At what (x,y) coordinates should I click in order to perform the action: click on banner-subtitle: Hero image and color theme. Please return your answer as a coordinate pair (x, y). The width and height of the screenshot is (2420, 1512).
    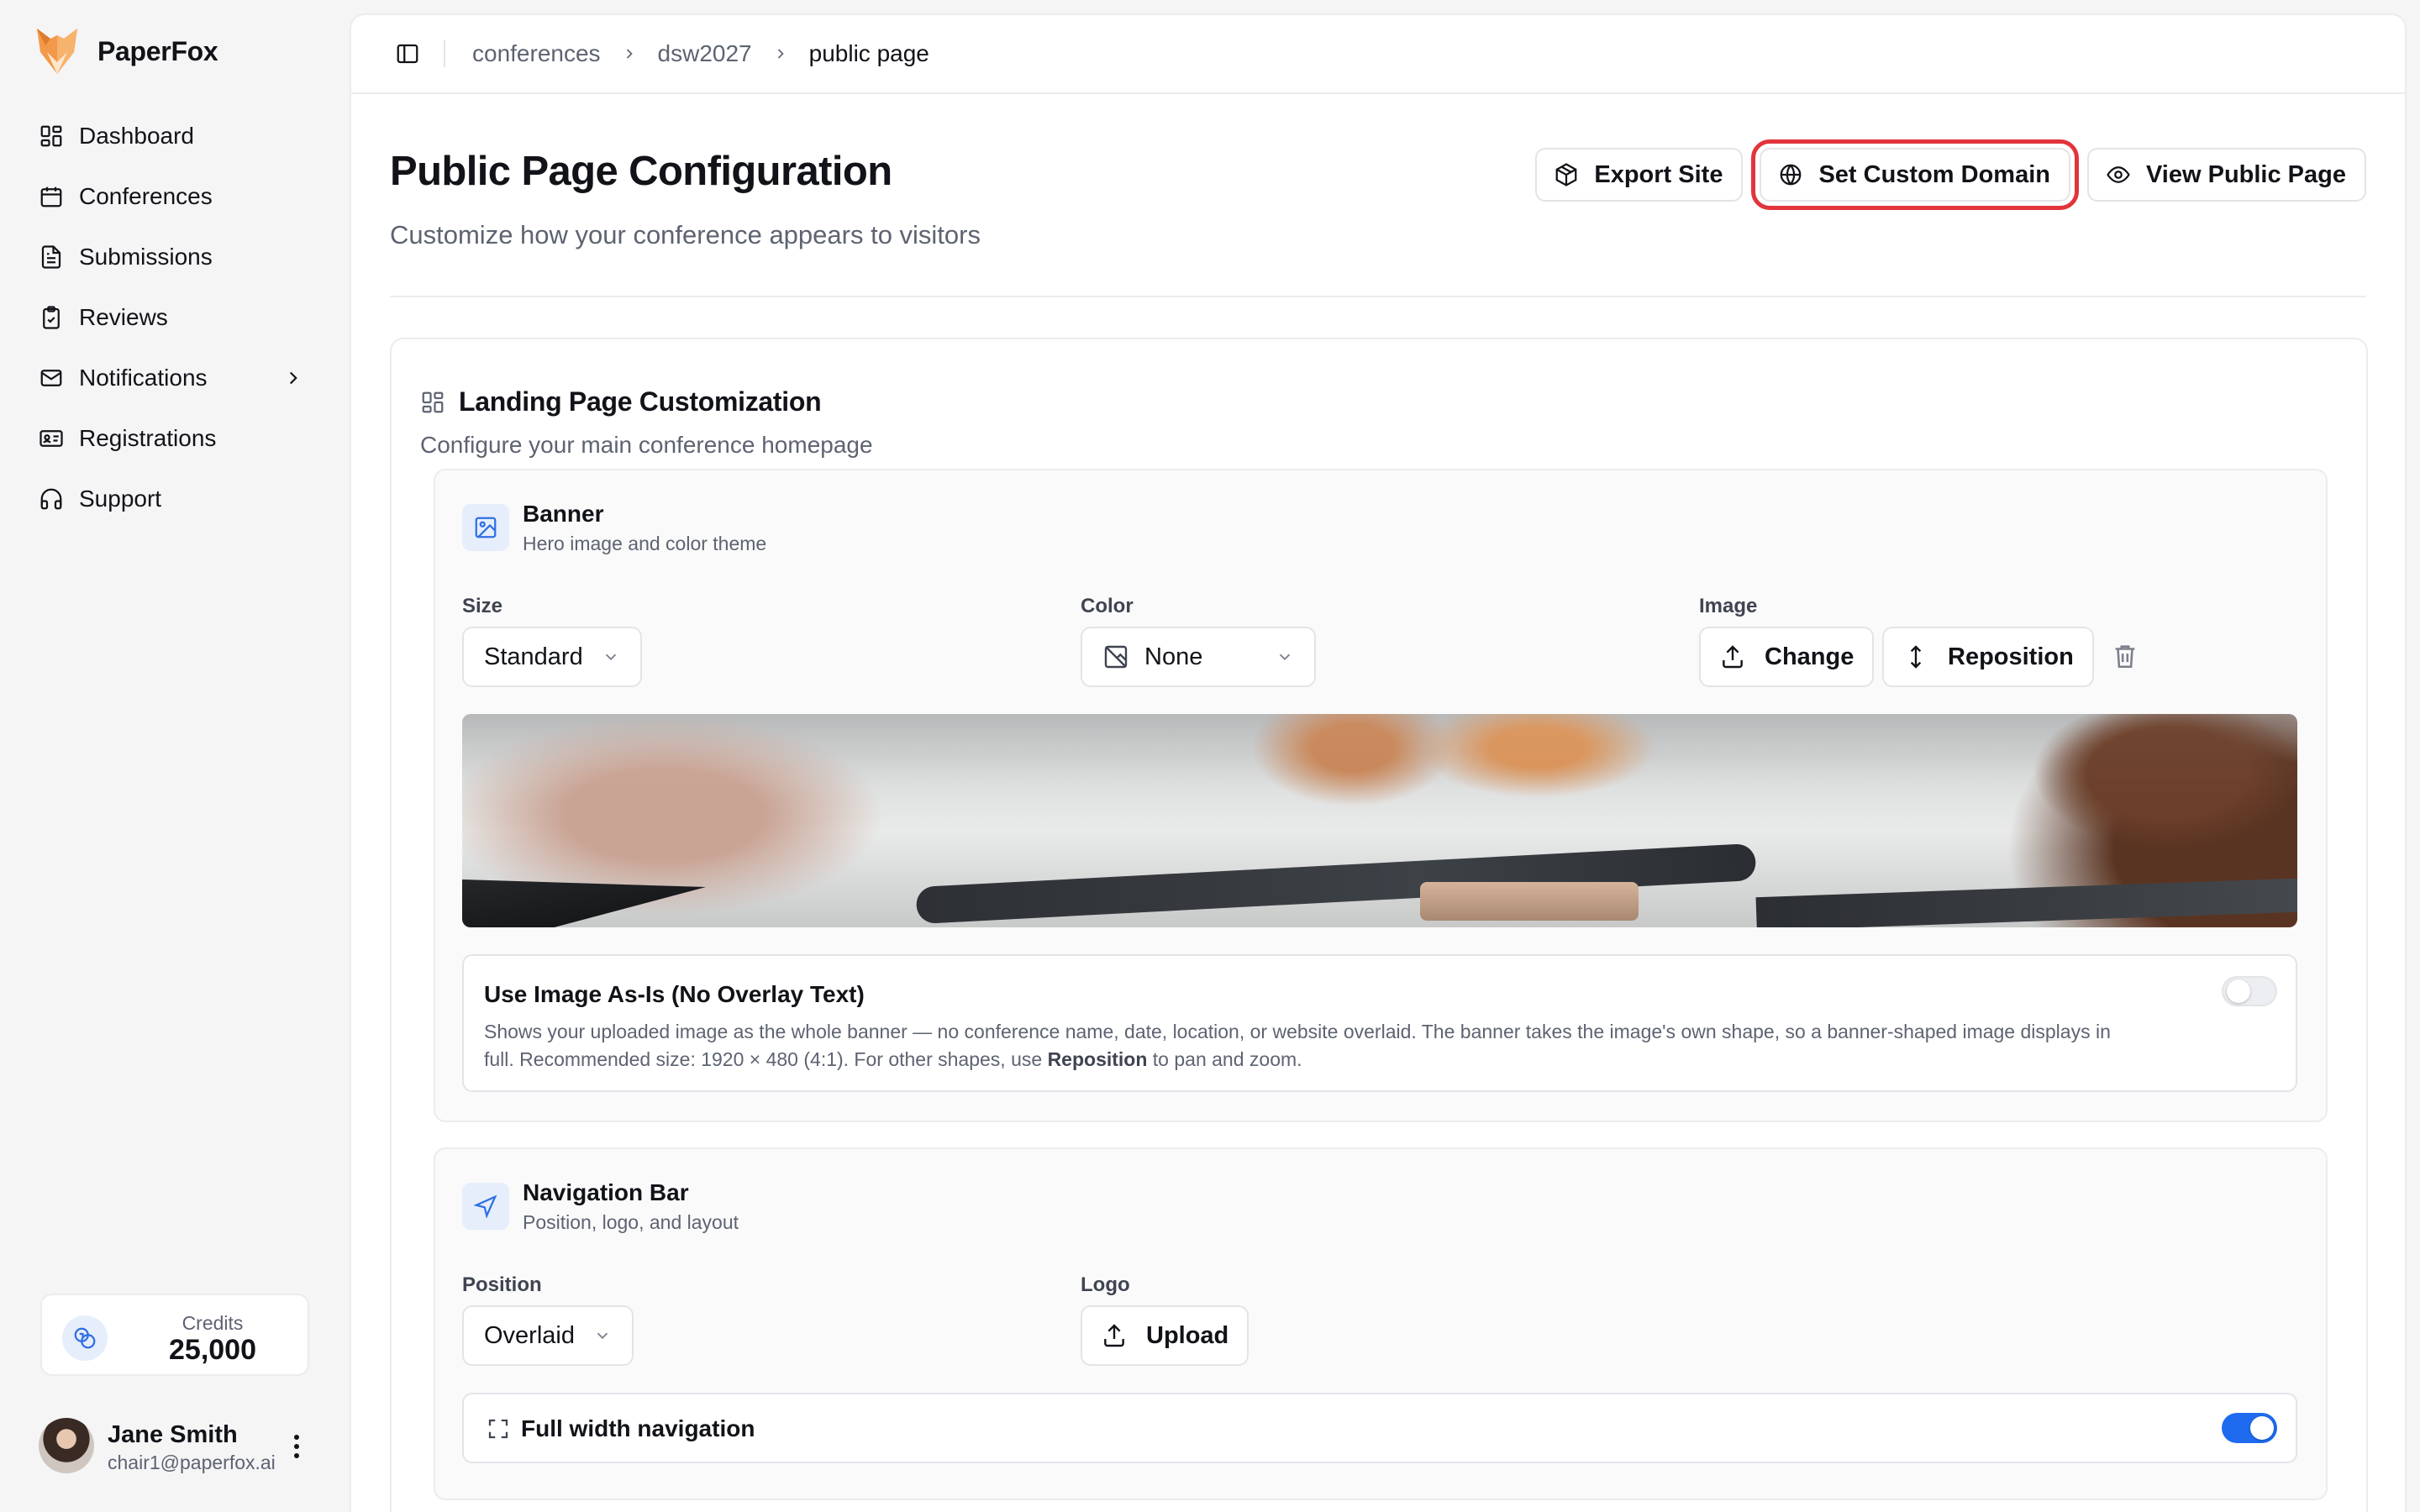
    Looking at the image, I should click on (645, 543).